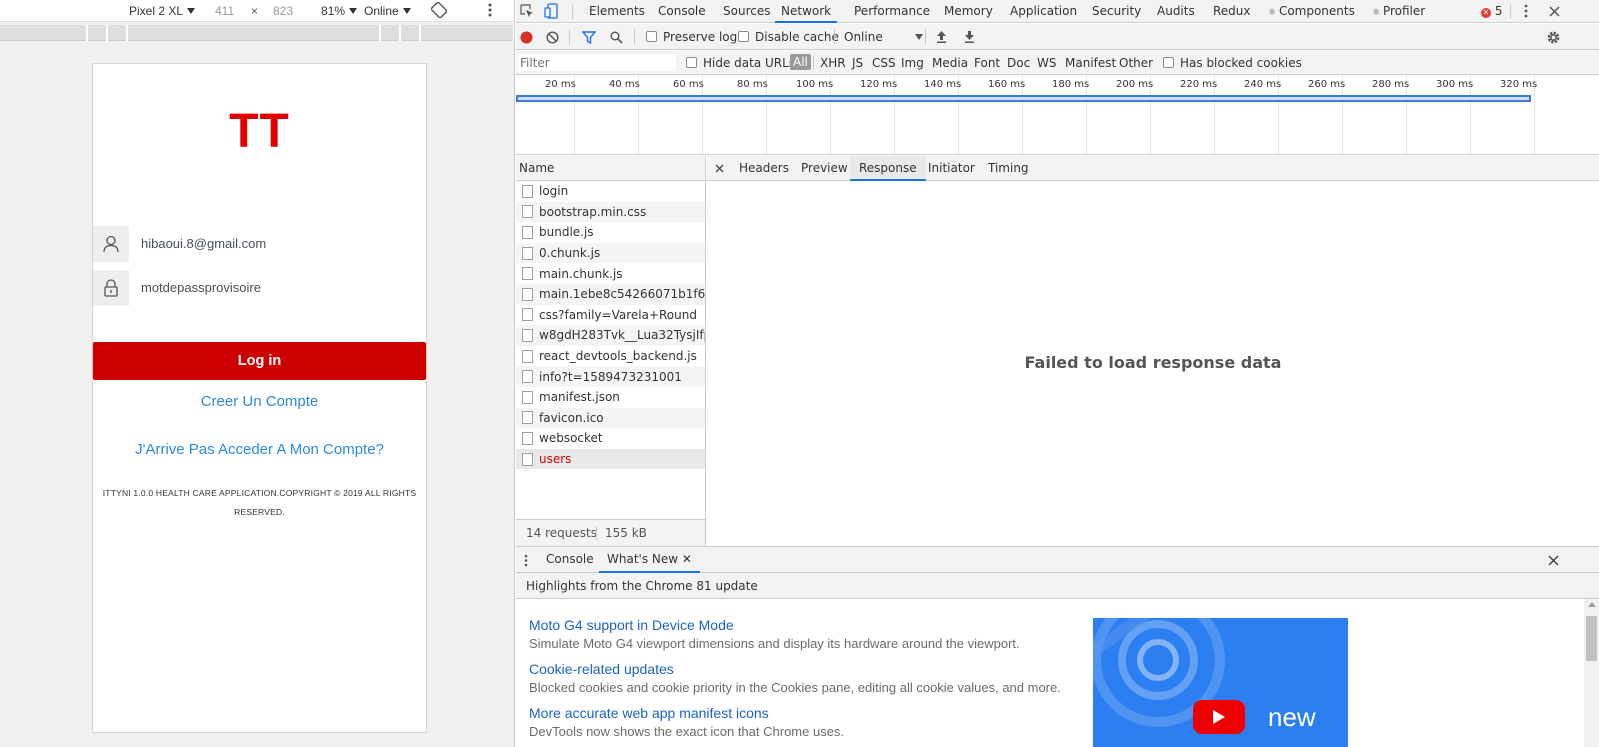 The width and height of the screenshot is (1599, 747). I want to click on tab-response: Response, so click(888, 168).